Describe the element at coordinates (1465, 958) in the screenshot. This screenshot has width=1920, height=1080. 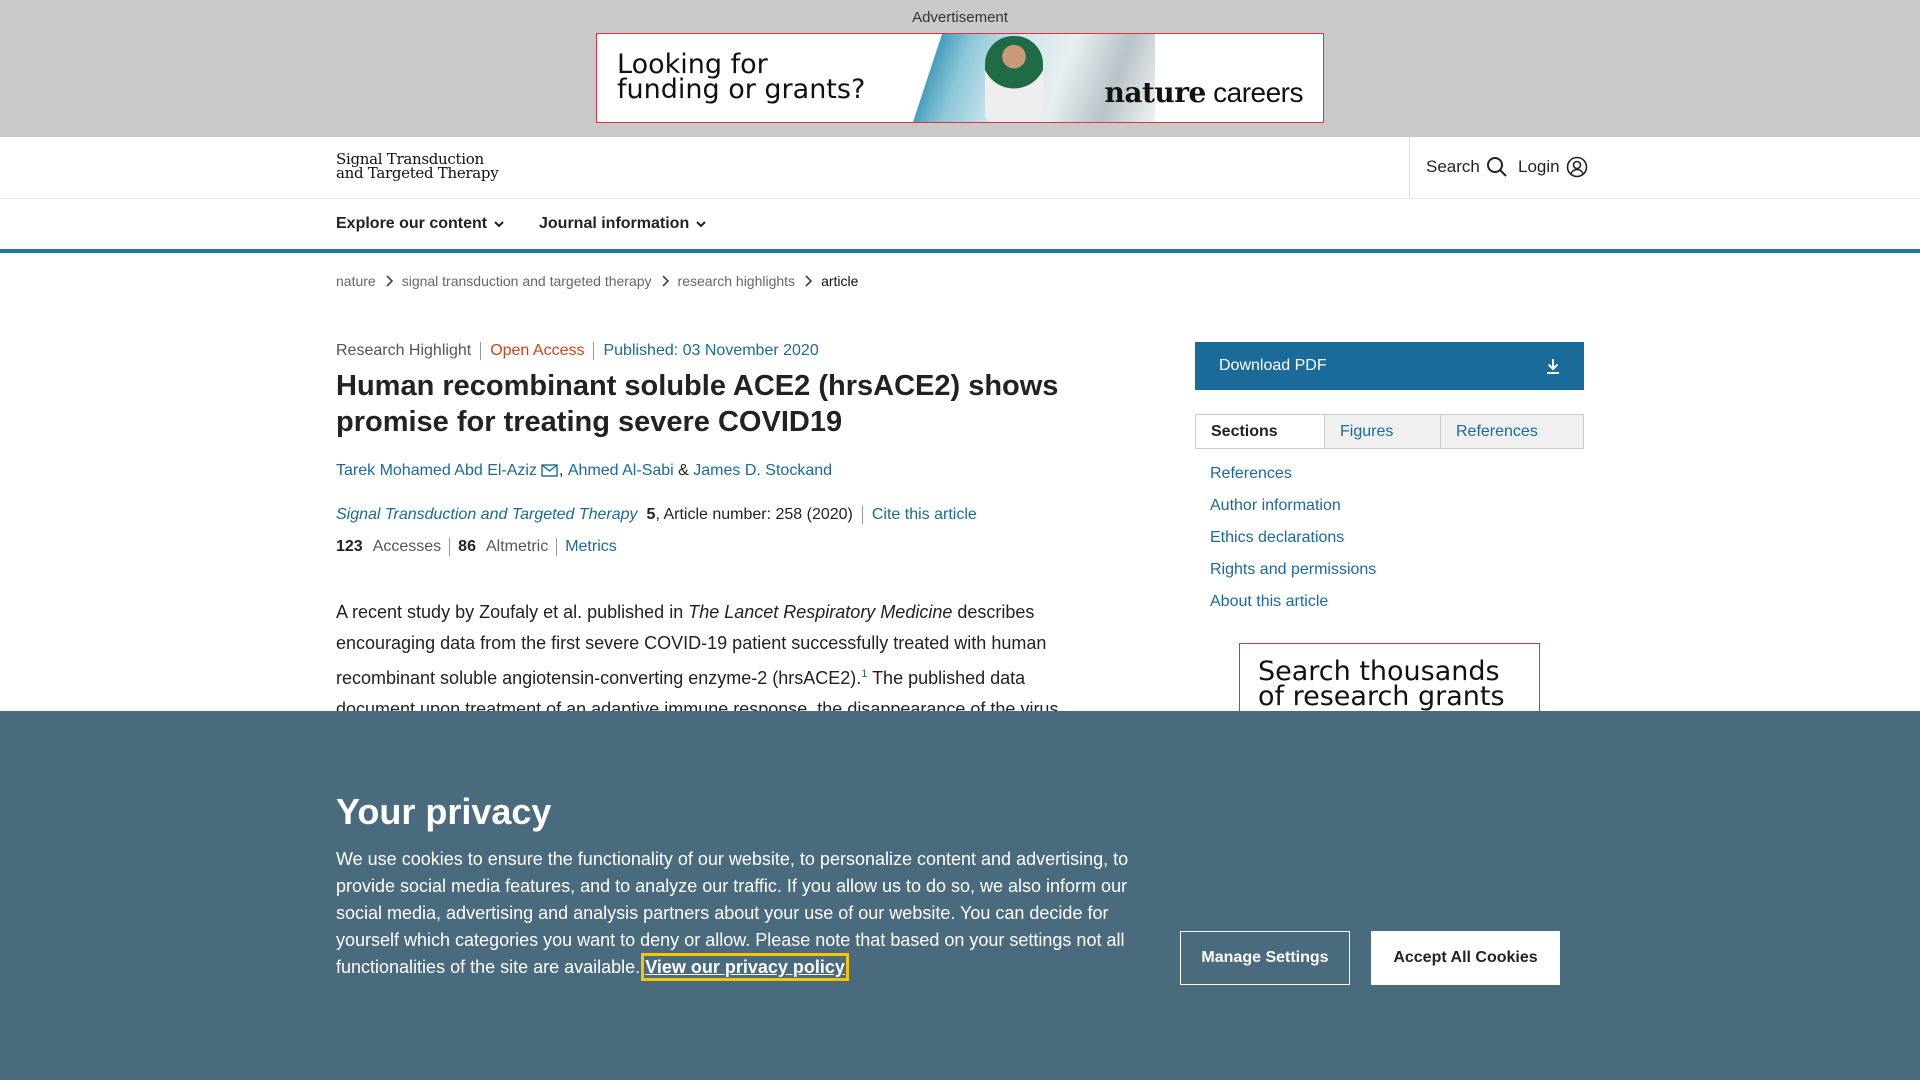
I see `accept-all-cookies-button: Accept All Cookies` at that location.